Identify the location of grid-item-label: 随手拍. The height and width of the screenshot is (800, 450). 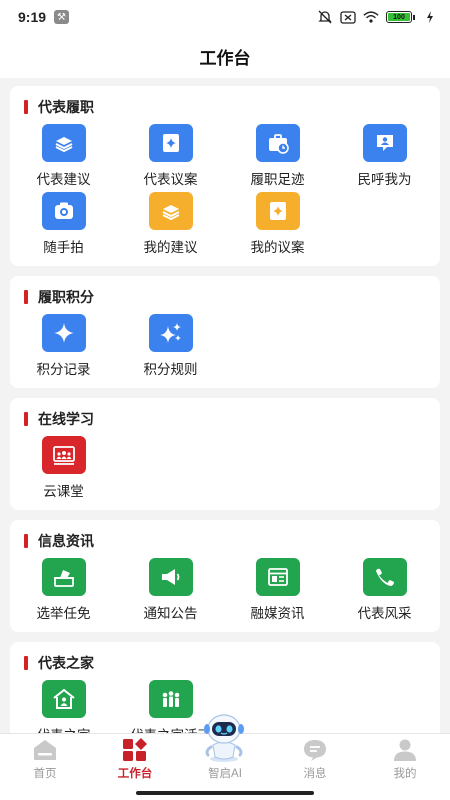
(63, 247).